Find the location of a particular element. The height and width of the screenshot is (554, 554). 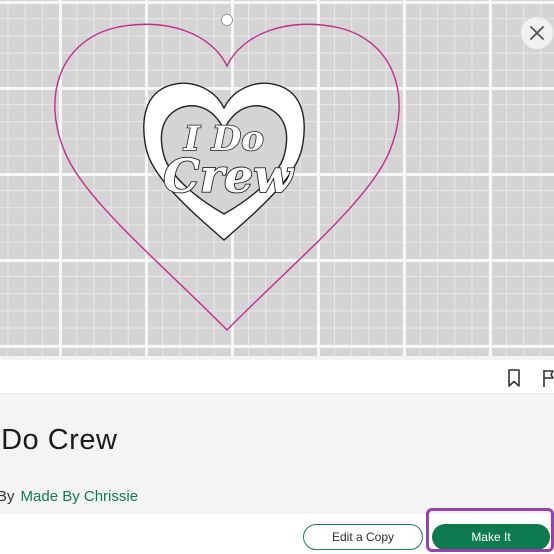

by-label: By is located at coordinates (7, 496).